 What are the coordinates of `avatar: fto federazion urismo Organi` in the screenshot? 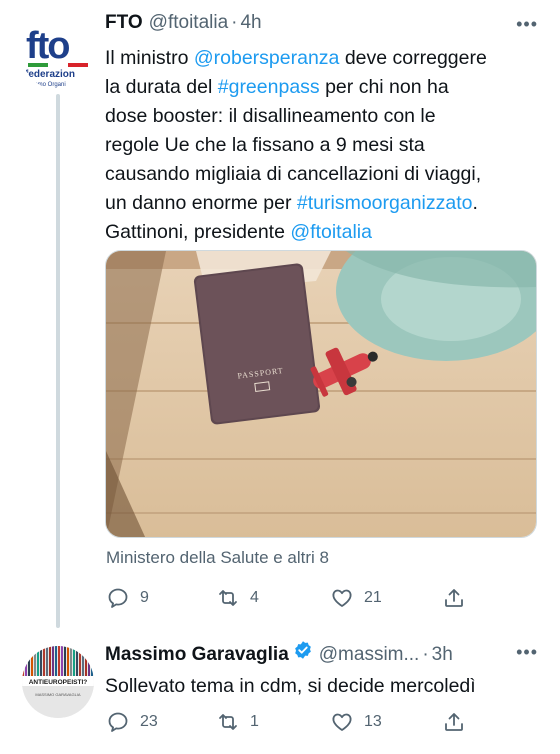 It's located at (58, 54).